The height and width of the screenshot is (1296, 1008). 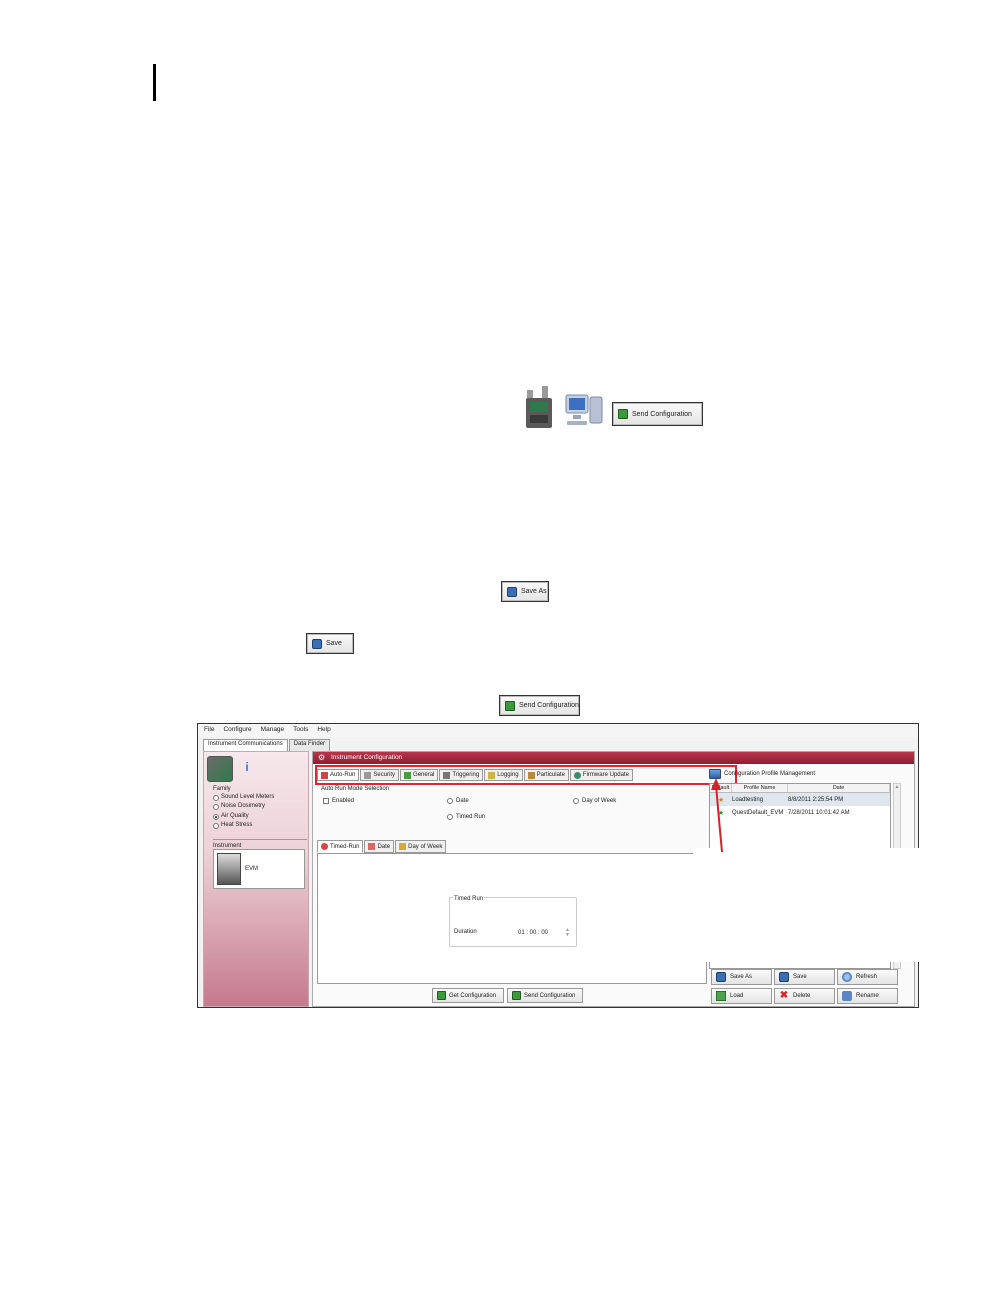 I want to click on auto-run-mode-label: Auto Run Mode Selection, so click(x=355, y=789).